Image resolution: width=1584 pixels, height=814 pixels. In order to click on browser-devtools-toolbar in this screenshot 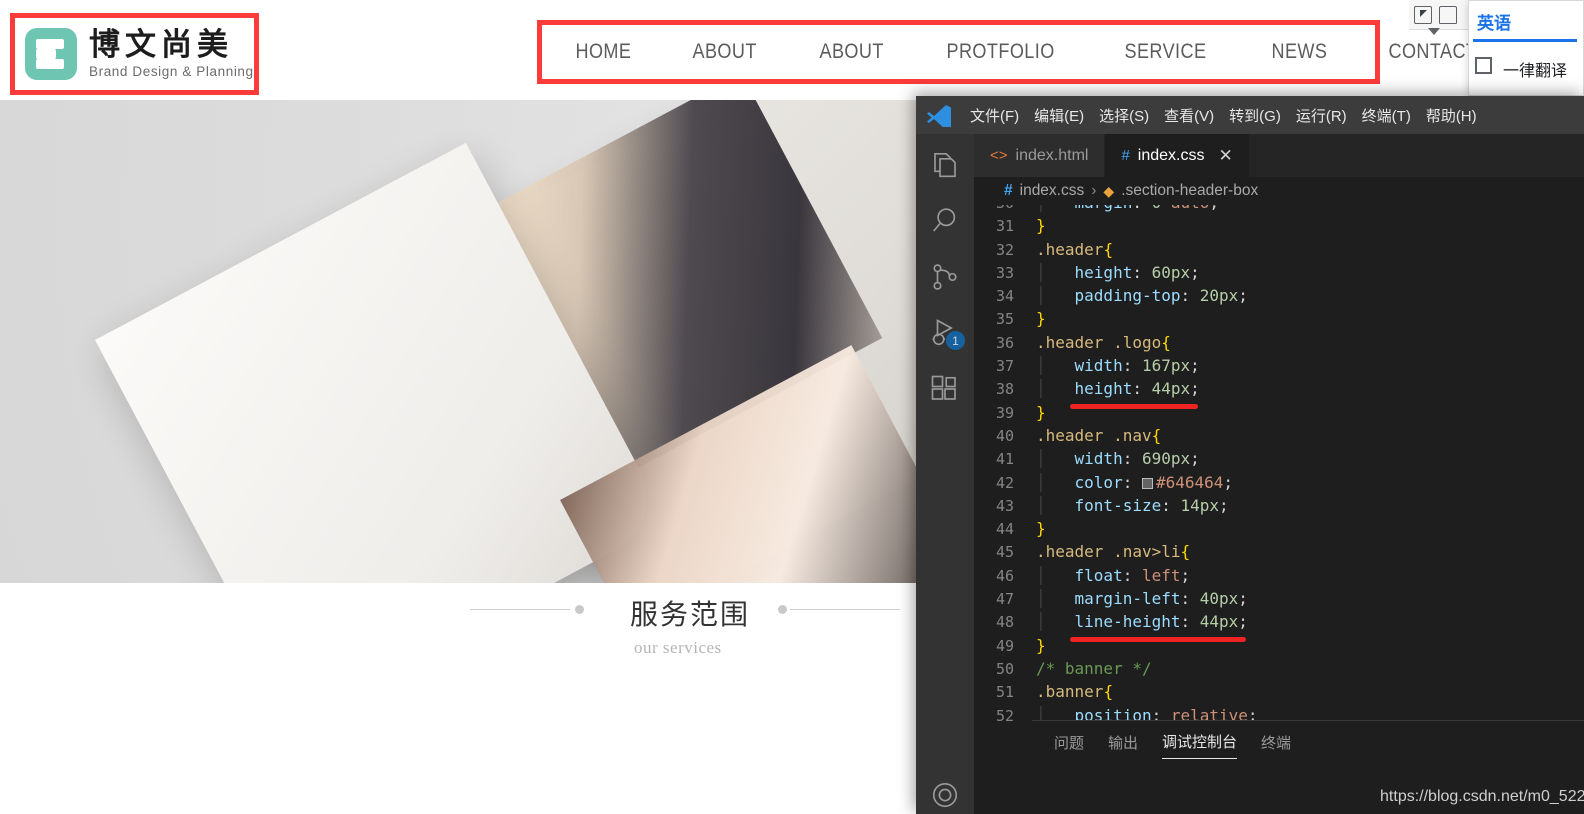, I will do `click(1439, 17)`.